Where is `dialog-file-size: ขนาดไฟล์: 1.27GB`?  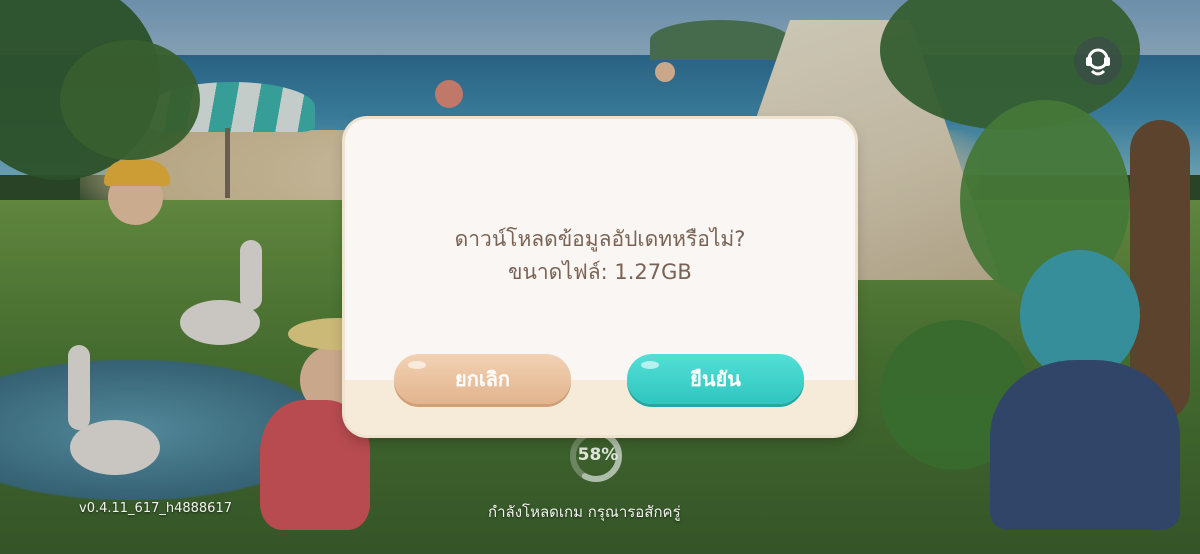
dialog-file-size: ขนาดไฟล์: 1.27GB is located at coordinates (600, 272).